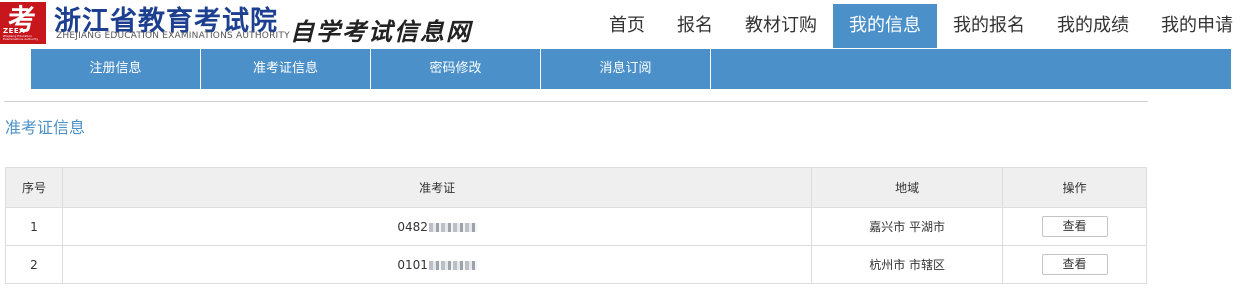 The image size is (1250, 291). I want to click on row-ticket-number: 0482, so click(437, 226).